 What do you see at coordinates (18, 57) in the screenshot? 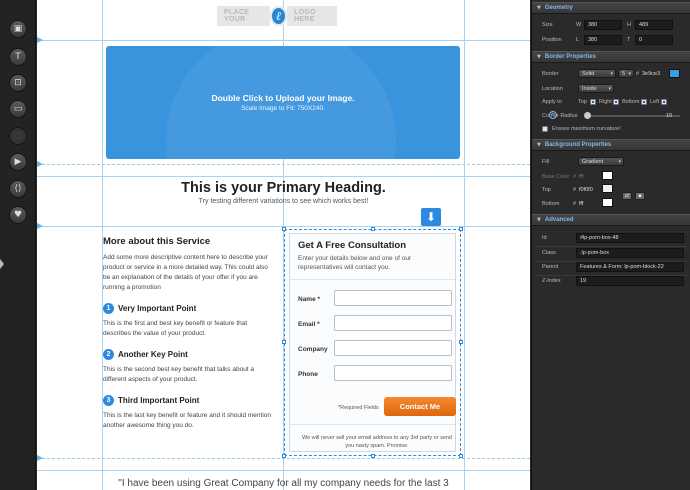
I see `tool-text-icon: T` at bounding box center [18, 57].